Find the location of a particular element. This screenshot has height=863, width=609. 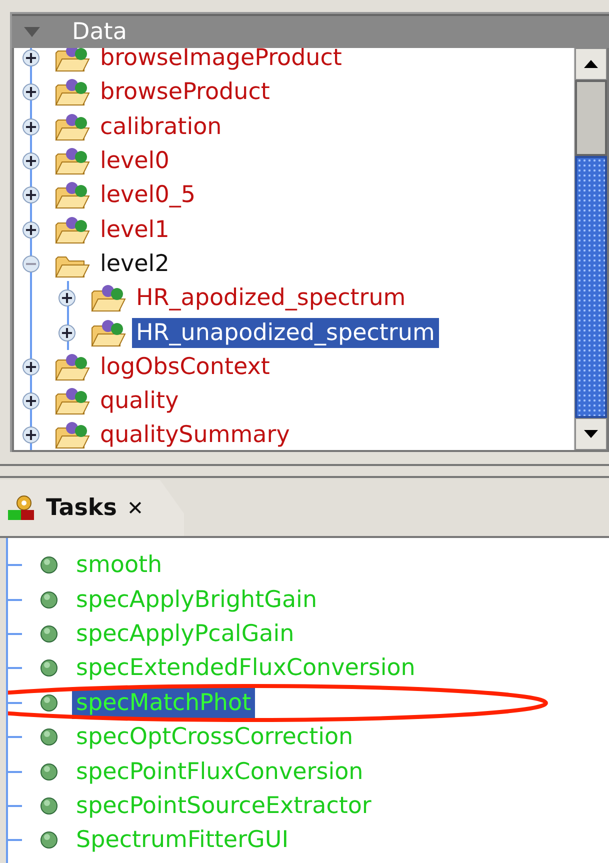

tree-item: HR_apodized_spectrum is located at coordinates (271, 298).